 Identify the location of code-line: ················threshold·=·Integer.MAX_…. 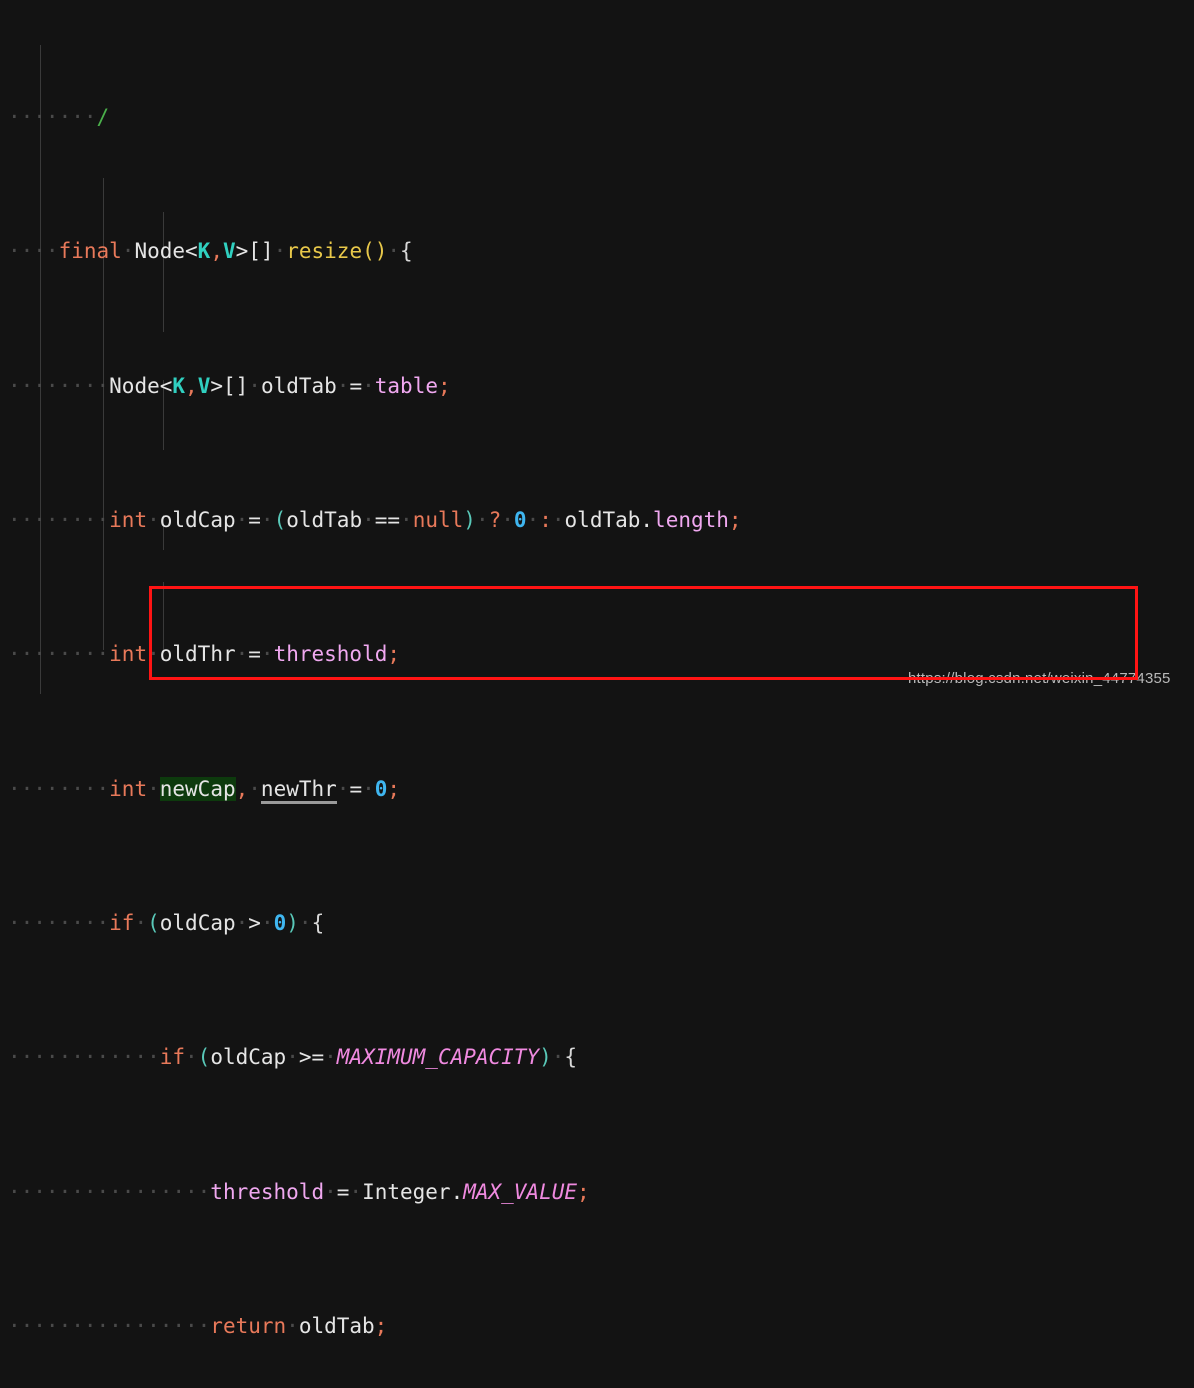
(299, 1191).